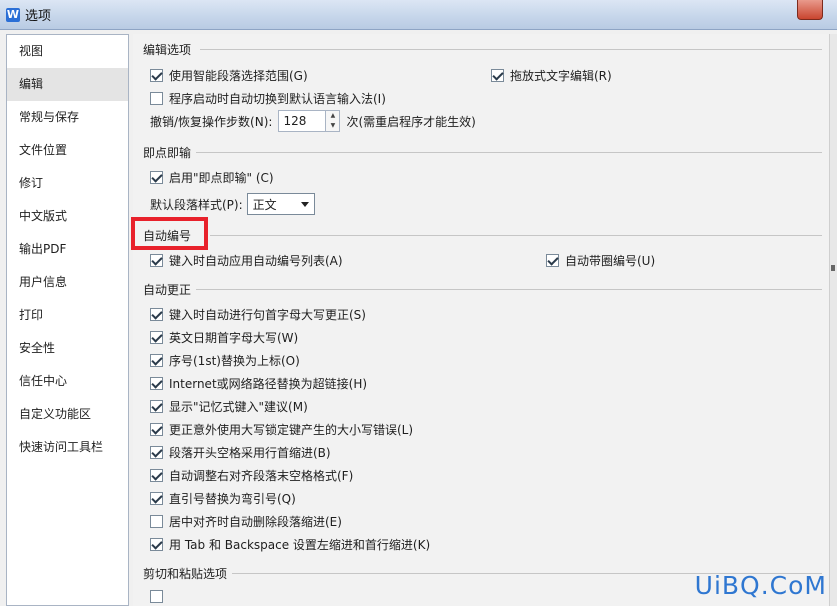  I want to click on sidebar-item-edit: 编辑, so click(67, 84).